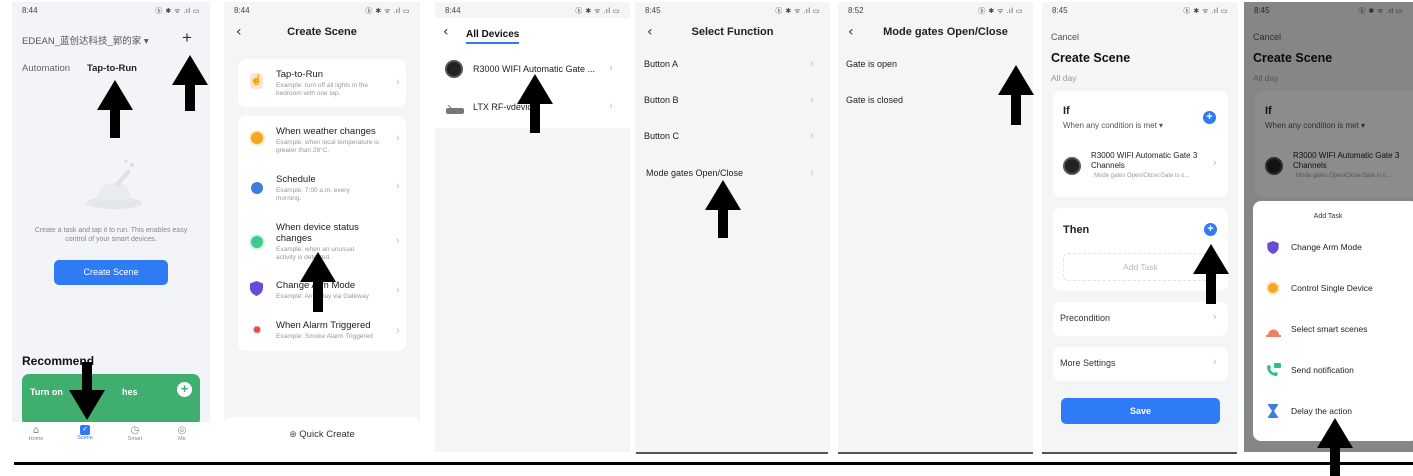 The height and width of the screenshot is (476, 1413). I want to click on tab-all-devices: All Devices, so click(493, 36).